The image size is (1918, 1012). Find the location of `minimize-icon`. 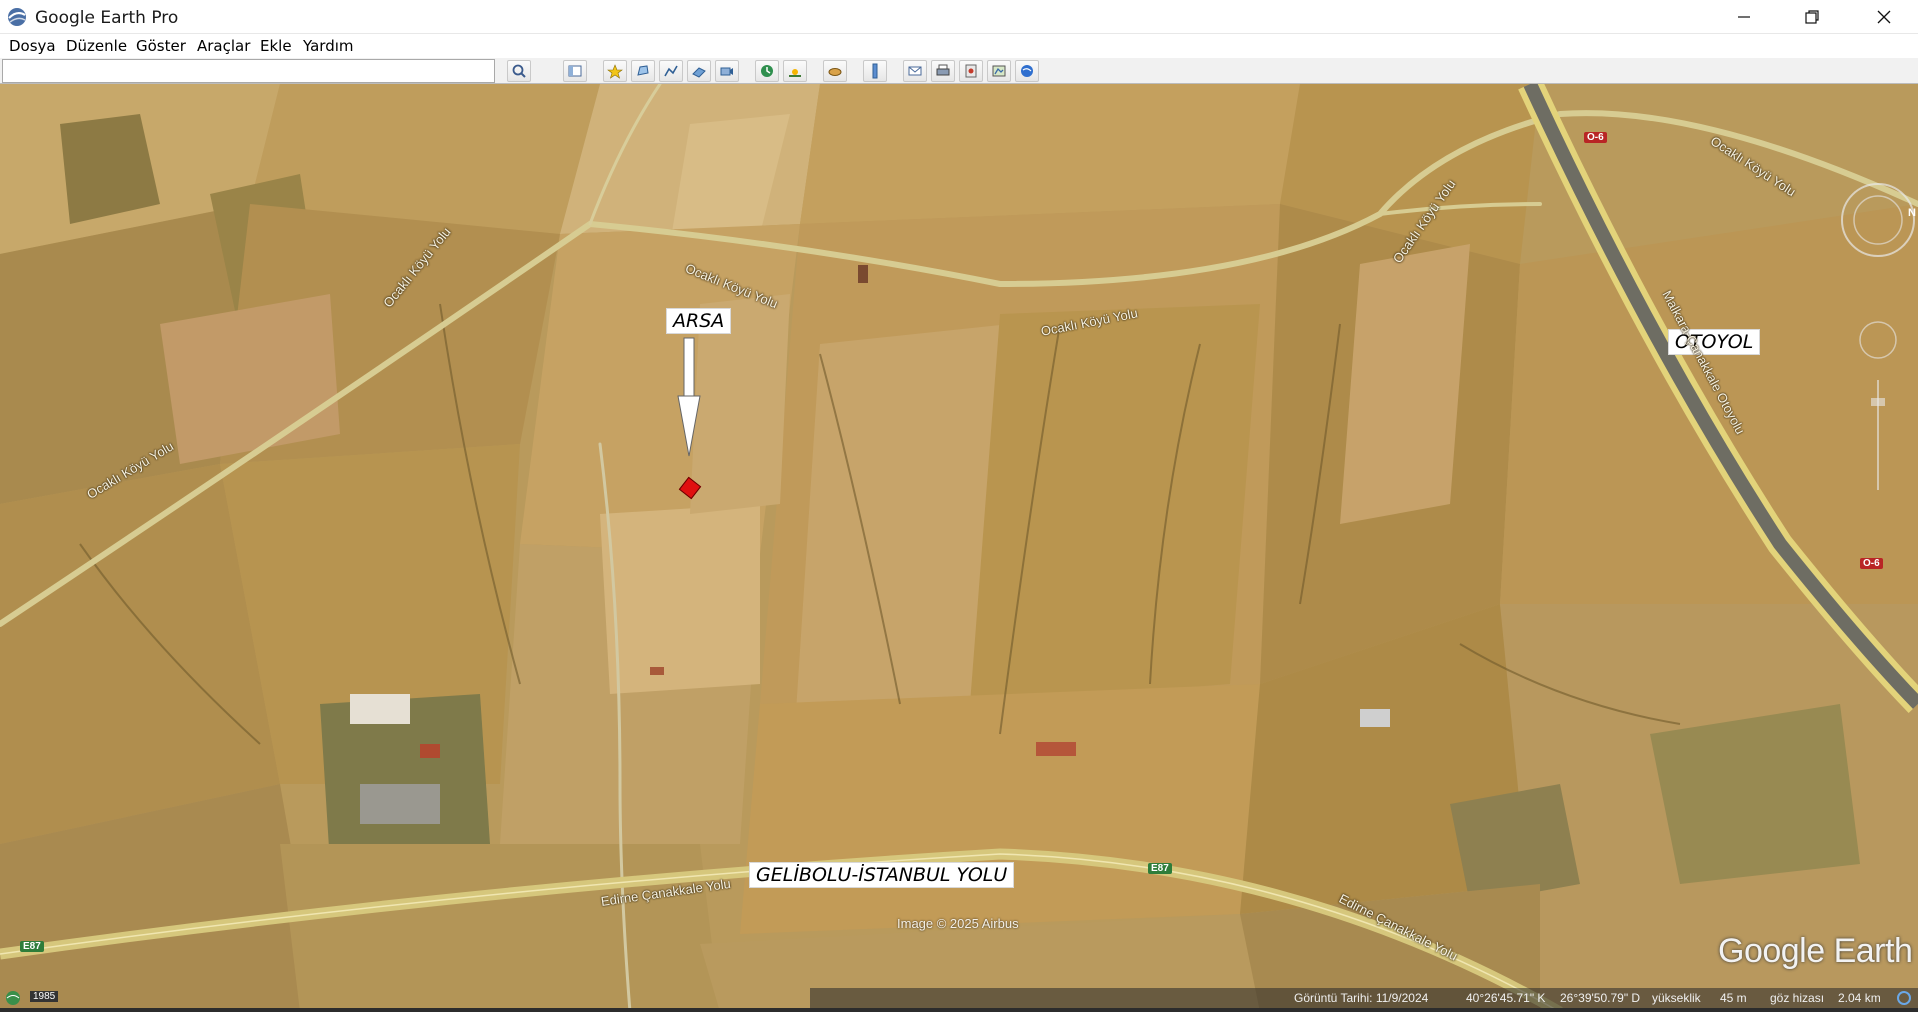

minimize-icon is located at coordinates (1744, 17).